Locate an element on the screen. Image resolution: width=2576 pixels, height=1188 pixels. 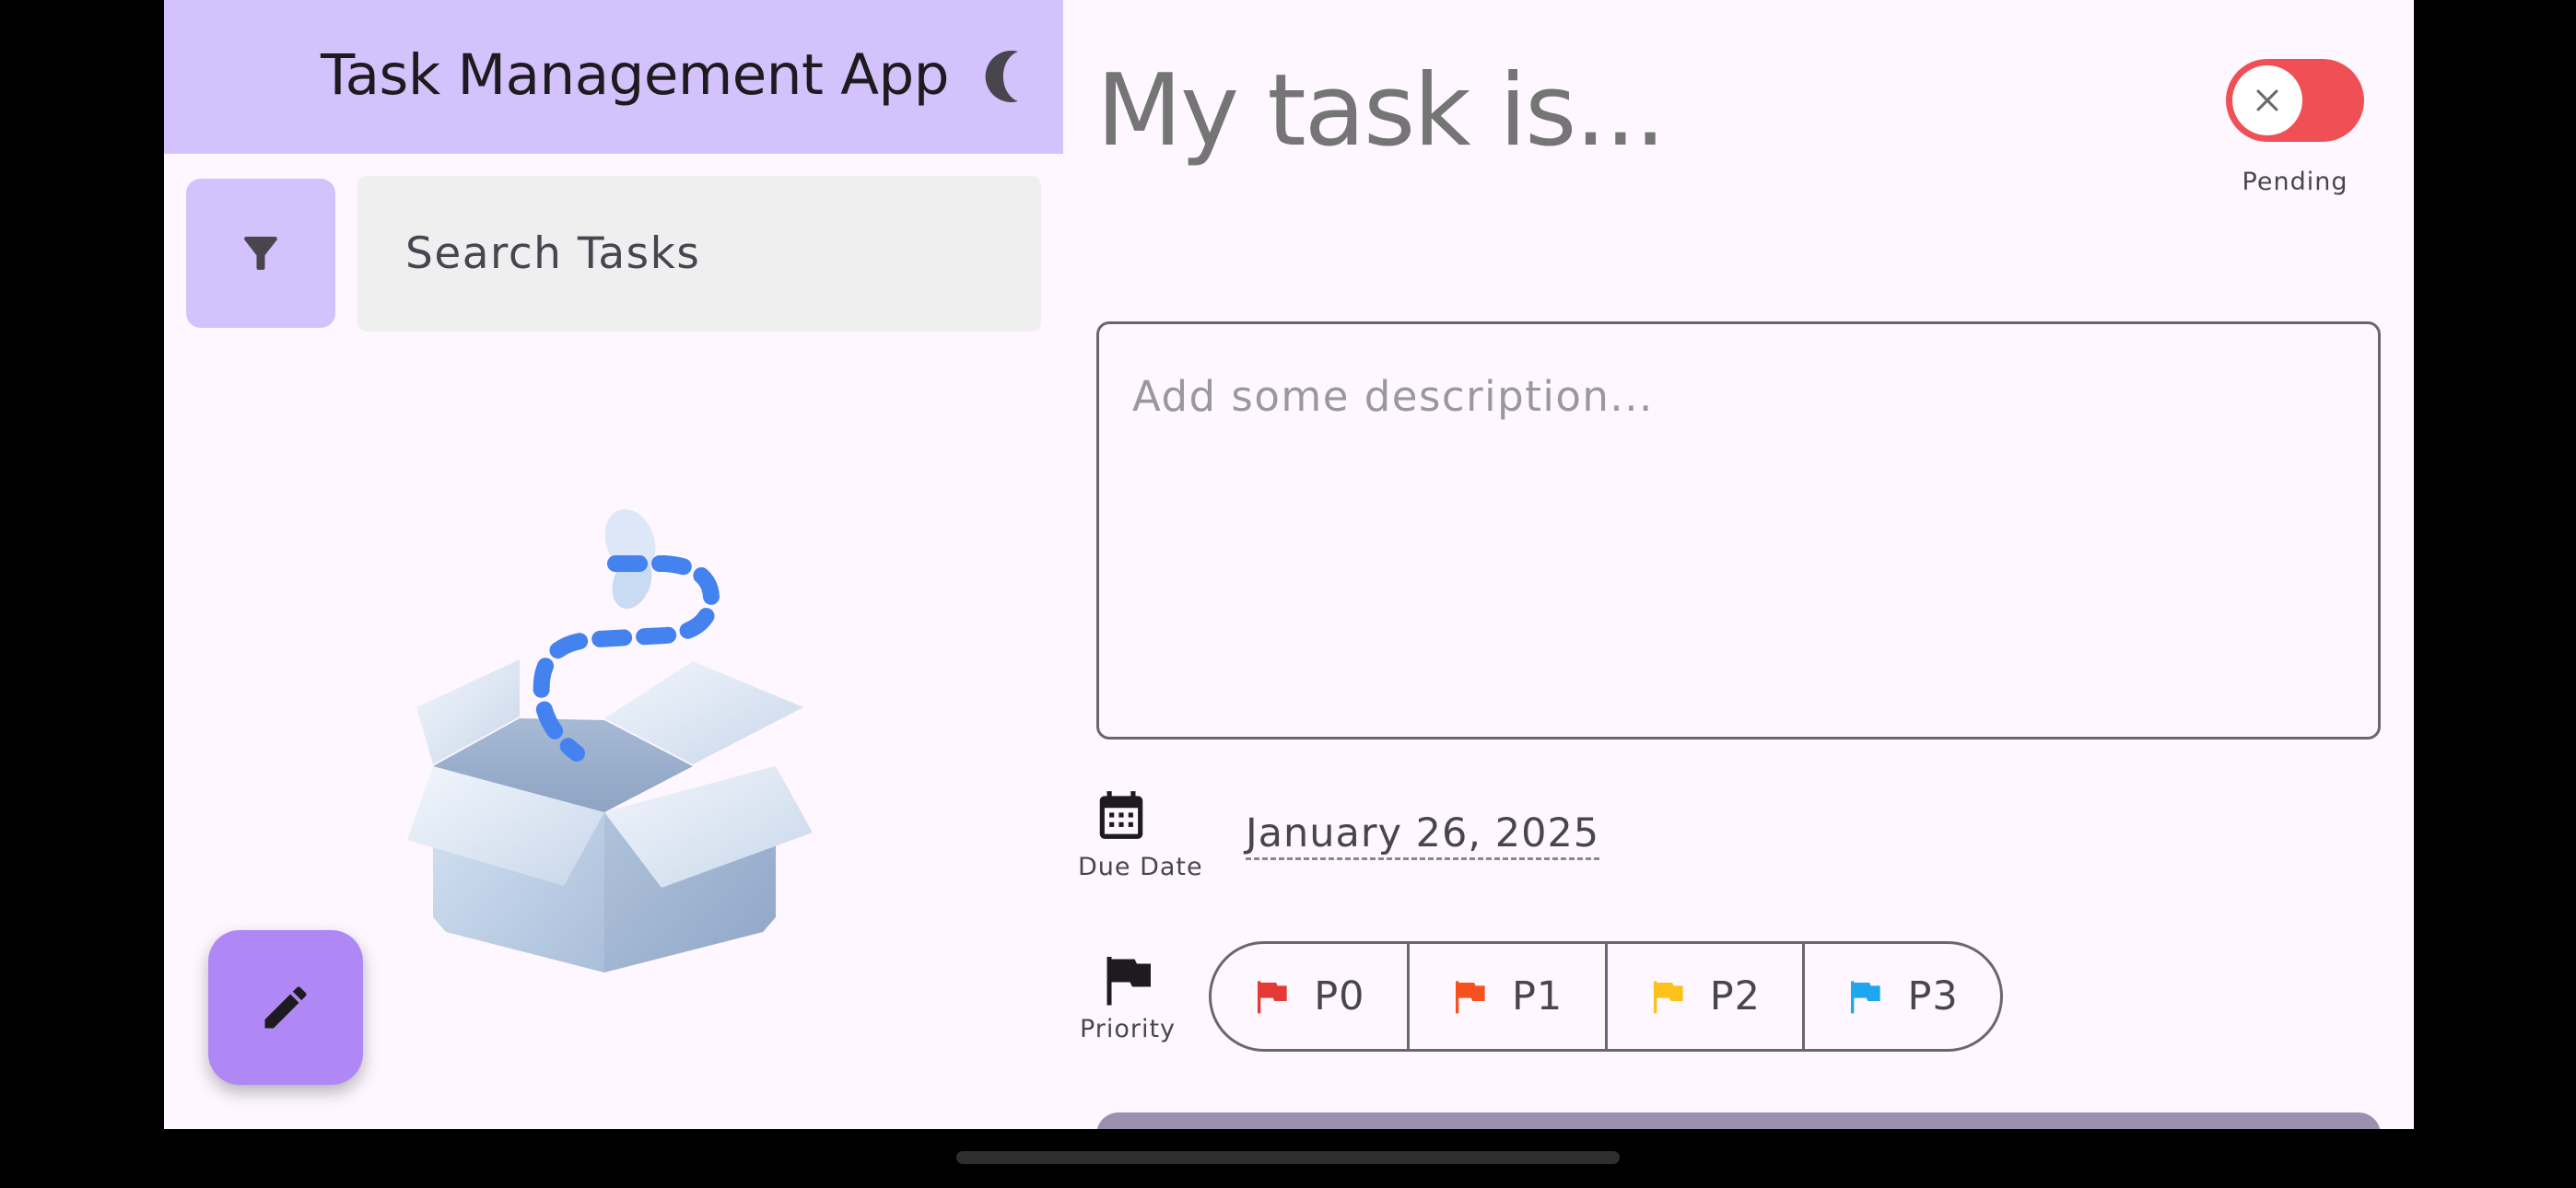
description-input is located at coordinates (1738, 528).